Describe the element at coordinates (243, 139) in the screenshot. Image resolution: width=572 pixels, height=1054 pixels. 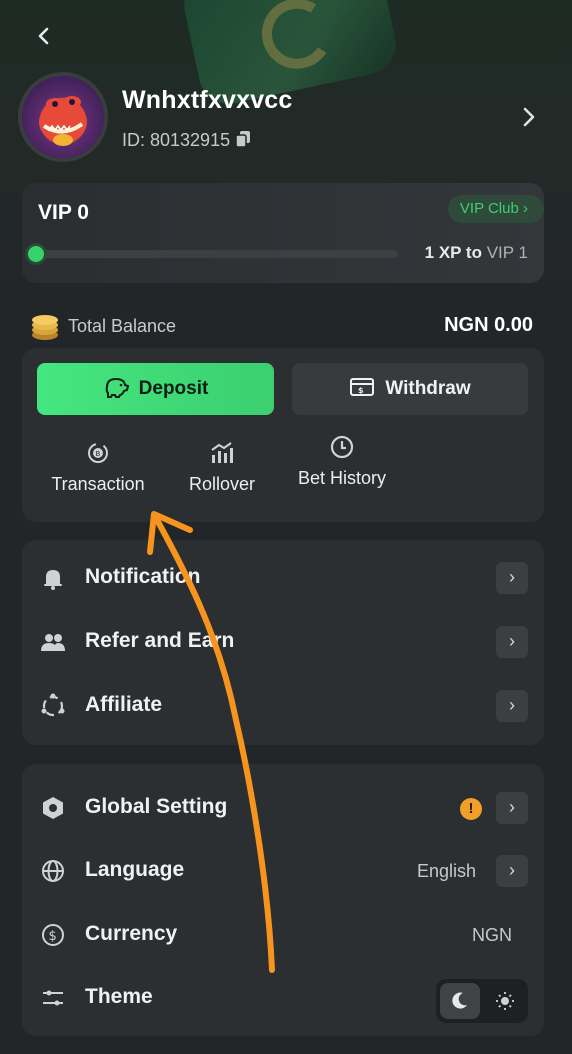
I see `copy-icon` at that location.